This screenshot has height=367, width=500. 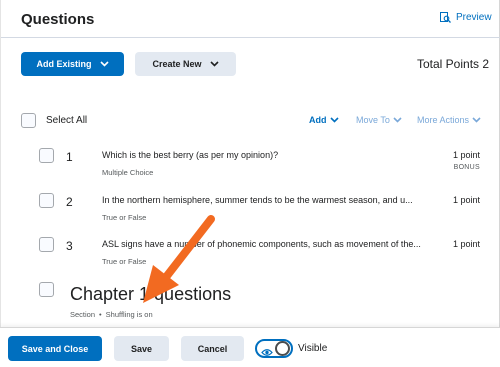 I want to click on add-existing-label: Add Existing, so click(x=64, y=64).